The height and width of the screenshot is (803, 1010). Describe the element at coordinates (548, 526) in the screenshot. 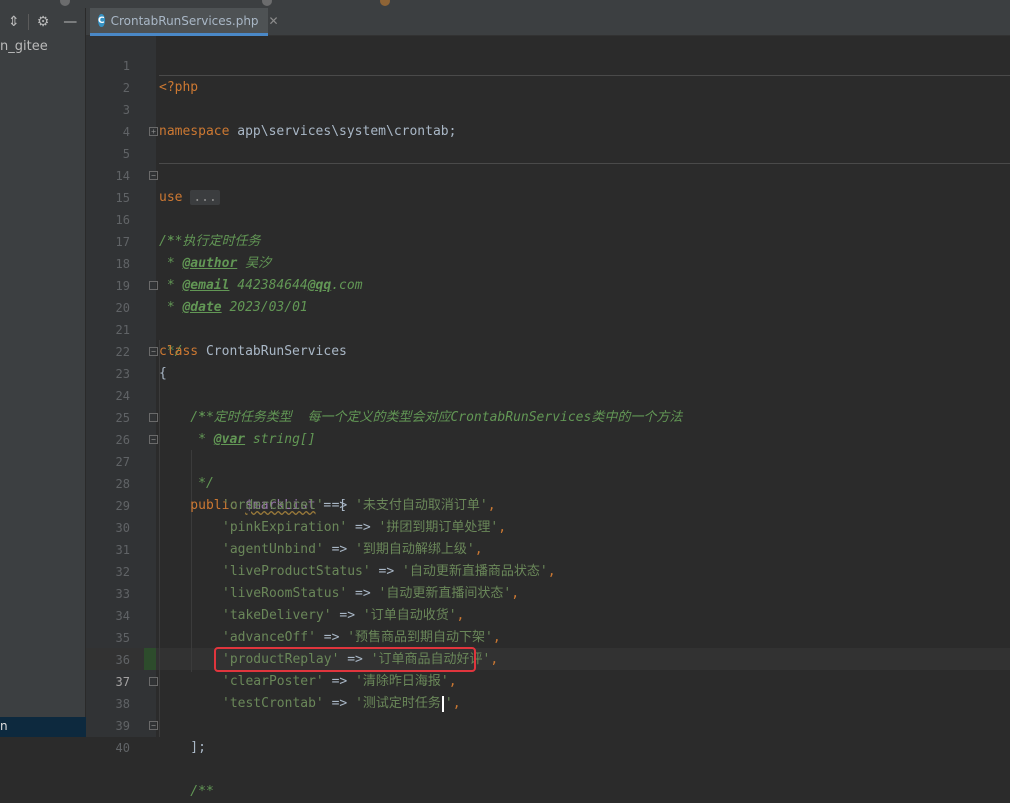

I see `code-line: 30 'agentUnbind' => '到期自动解绑上级',` at that location.